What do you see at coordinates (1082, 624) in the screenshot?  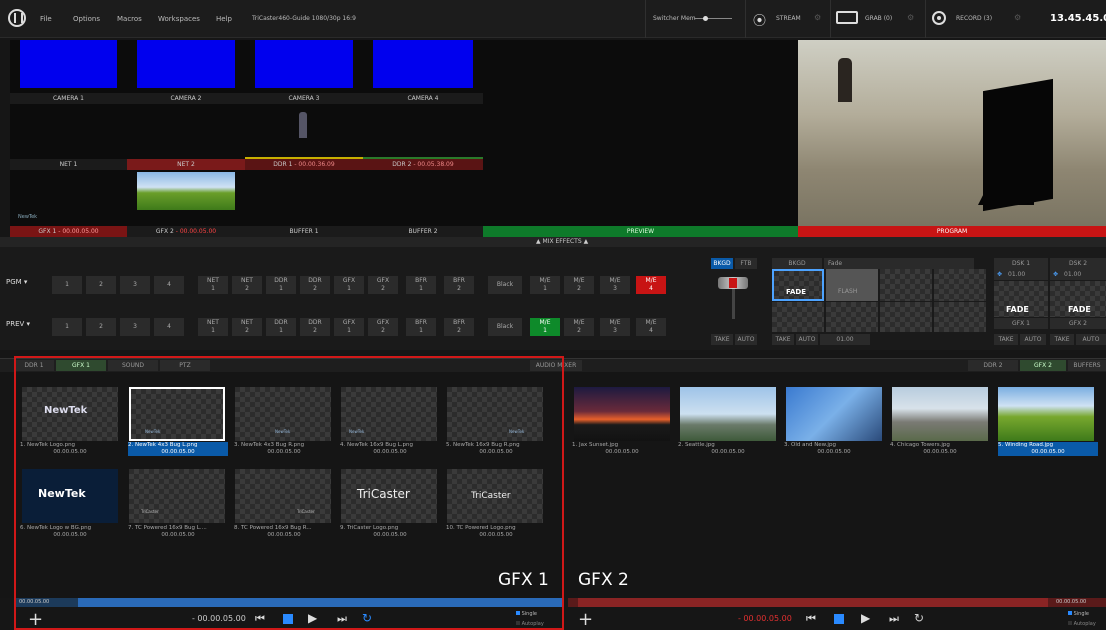 I see `gfx2-autoplay-toggle: Autoplay` at bounding box center [1082, 624].